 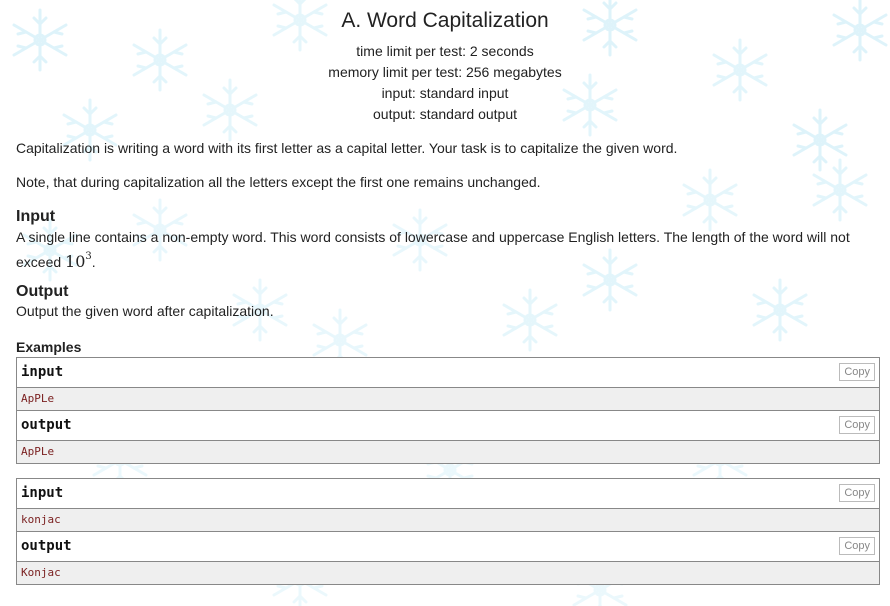 I want to click on sample-output-block: output Copy ApPLe, so click(x=448, y=437).